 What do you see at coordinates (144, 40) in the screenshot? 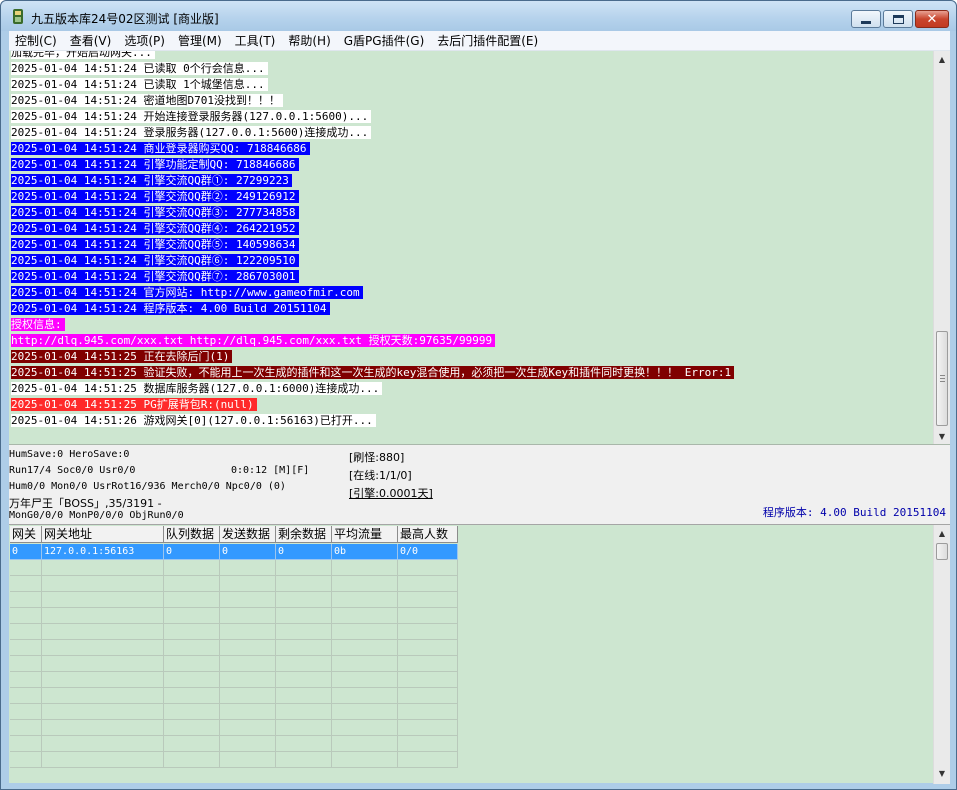
I see `menu-options: 选项(P)` at bounding box center [144, 40].